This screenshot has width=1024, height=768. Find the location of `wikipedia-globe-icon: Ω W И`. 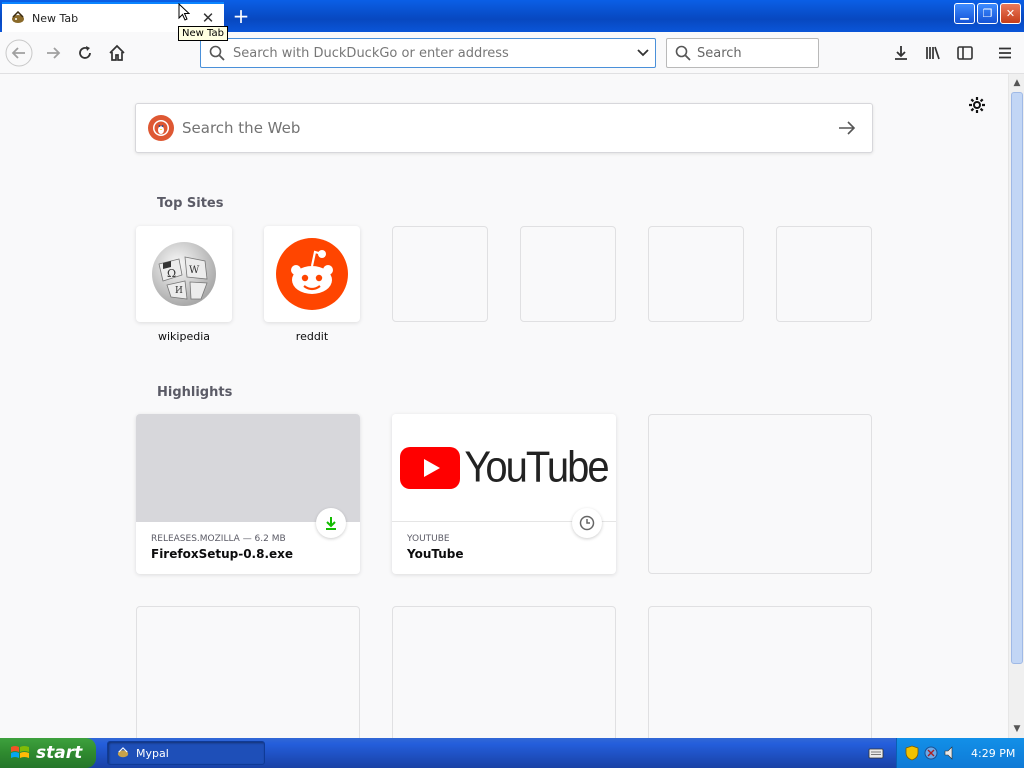

wikipedia-globe-icon: Ω W И is located at coordinates (184, 274).